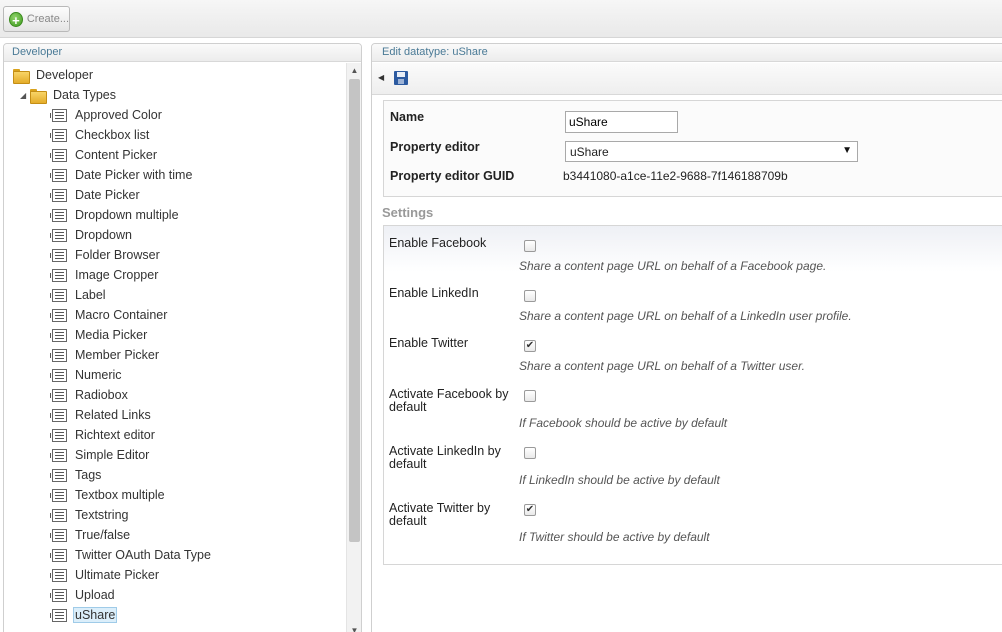  What do you see at coordinates (102, 515) in the screenshot?
I see `tree-item-label: Textstring` at bounding box center [102, 515].